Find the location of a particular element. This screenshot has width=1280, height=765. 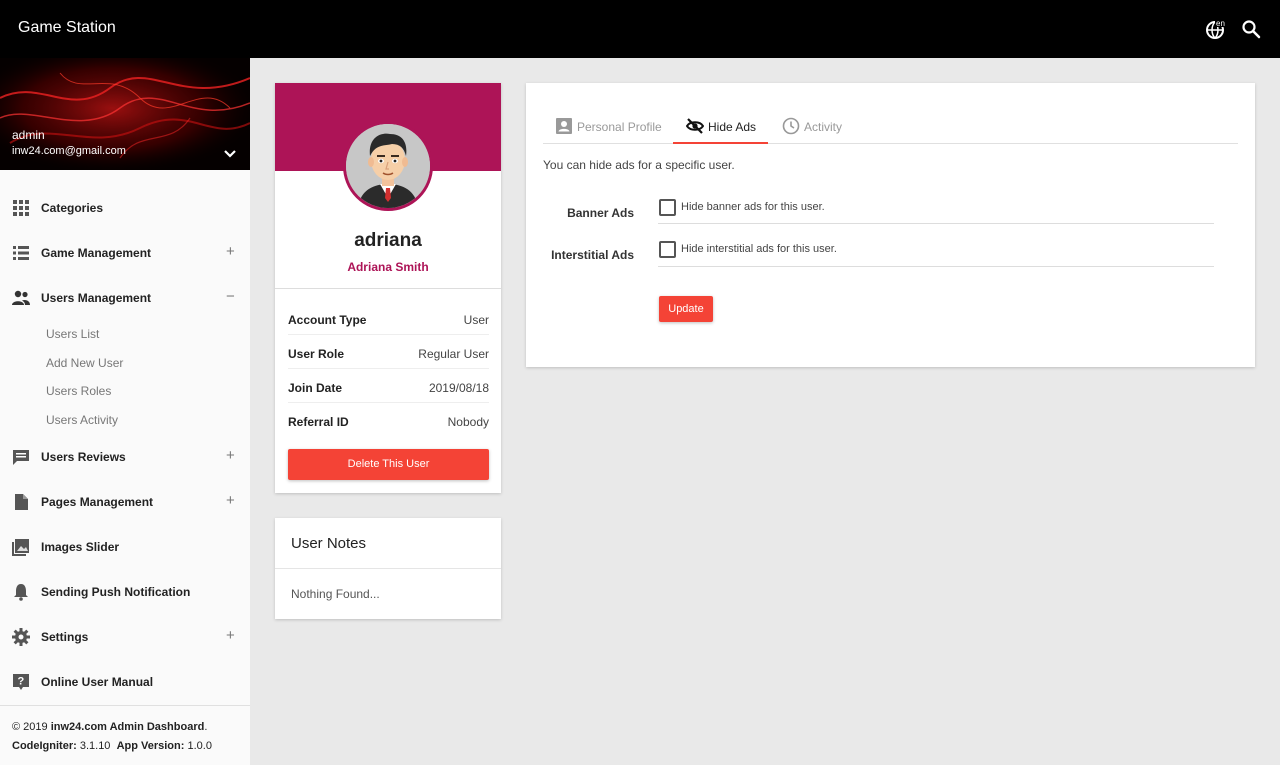

contact-card-icon is located at coordinates (564, 126).